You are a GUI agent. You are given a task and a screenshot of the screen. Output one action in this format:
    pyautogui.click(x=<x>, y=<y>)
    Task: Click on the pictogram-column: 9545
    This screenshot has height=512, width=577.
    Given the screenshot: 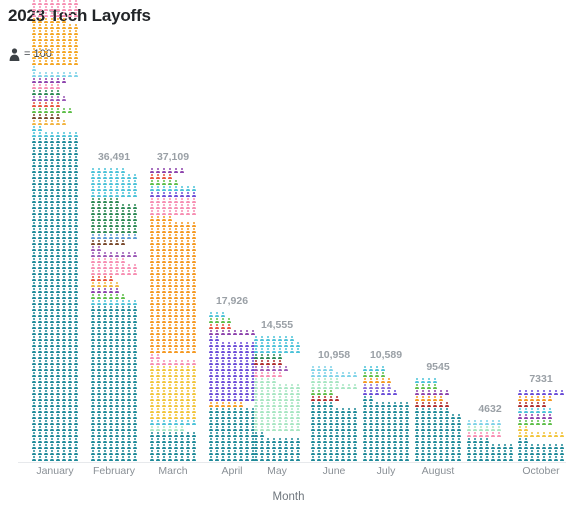 What is the action you would take?
    pyautogui.click(x=438, y=411)
    